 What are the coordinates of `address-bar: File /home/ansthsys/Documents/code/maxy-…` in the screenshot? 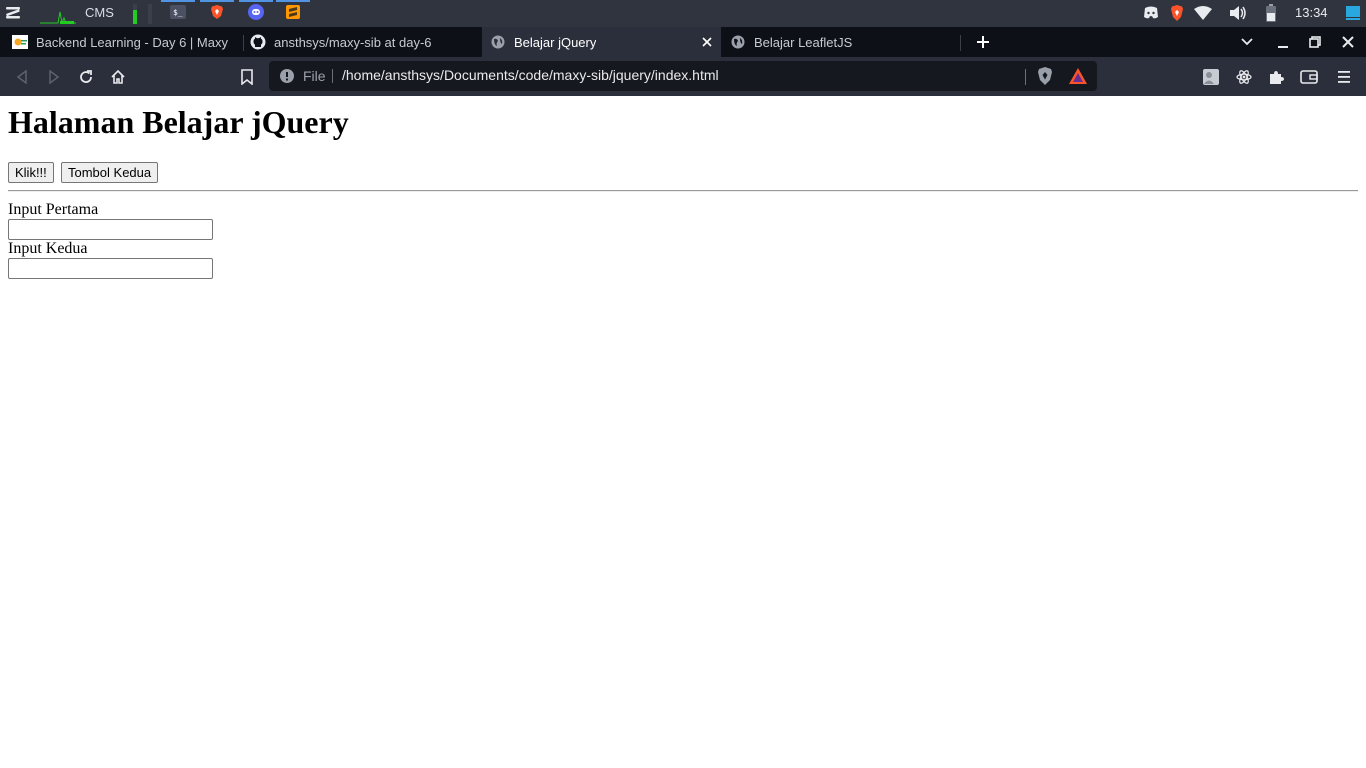 It's located at (683, 76).